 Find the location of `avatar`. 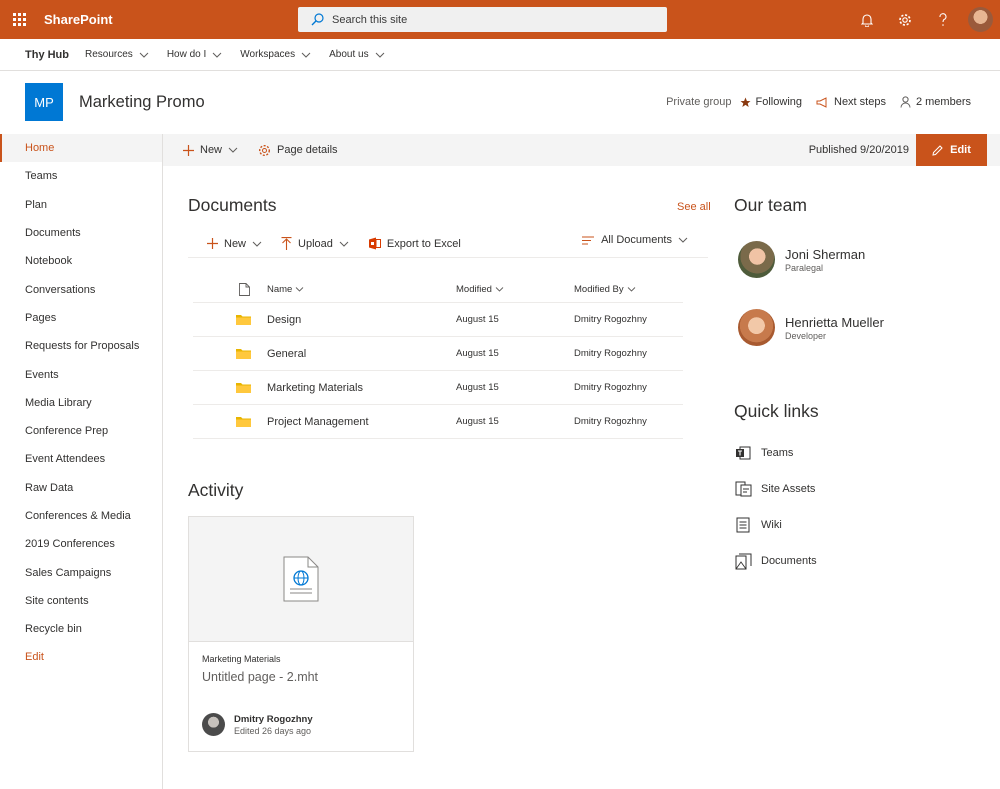

avatar is located at coordinates (756, 327).